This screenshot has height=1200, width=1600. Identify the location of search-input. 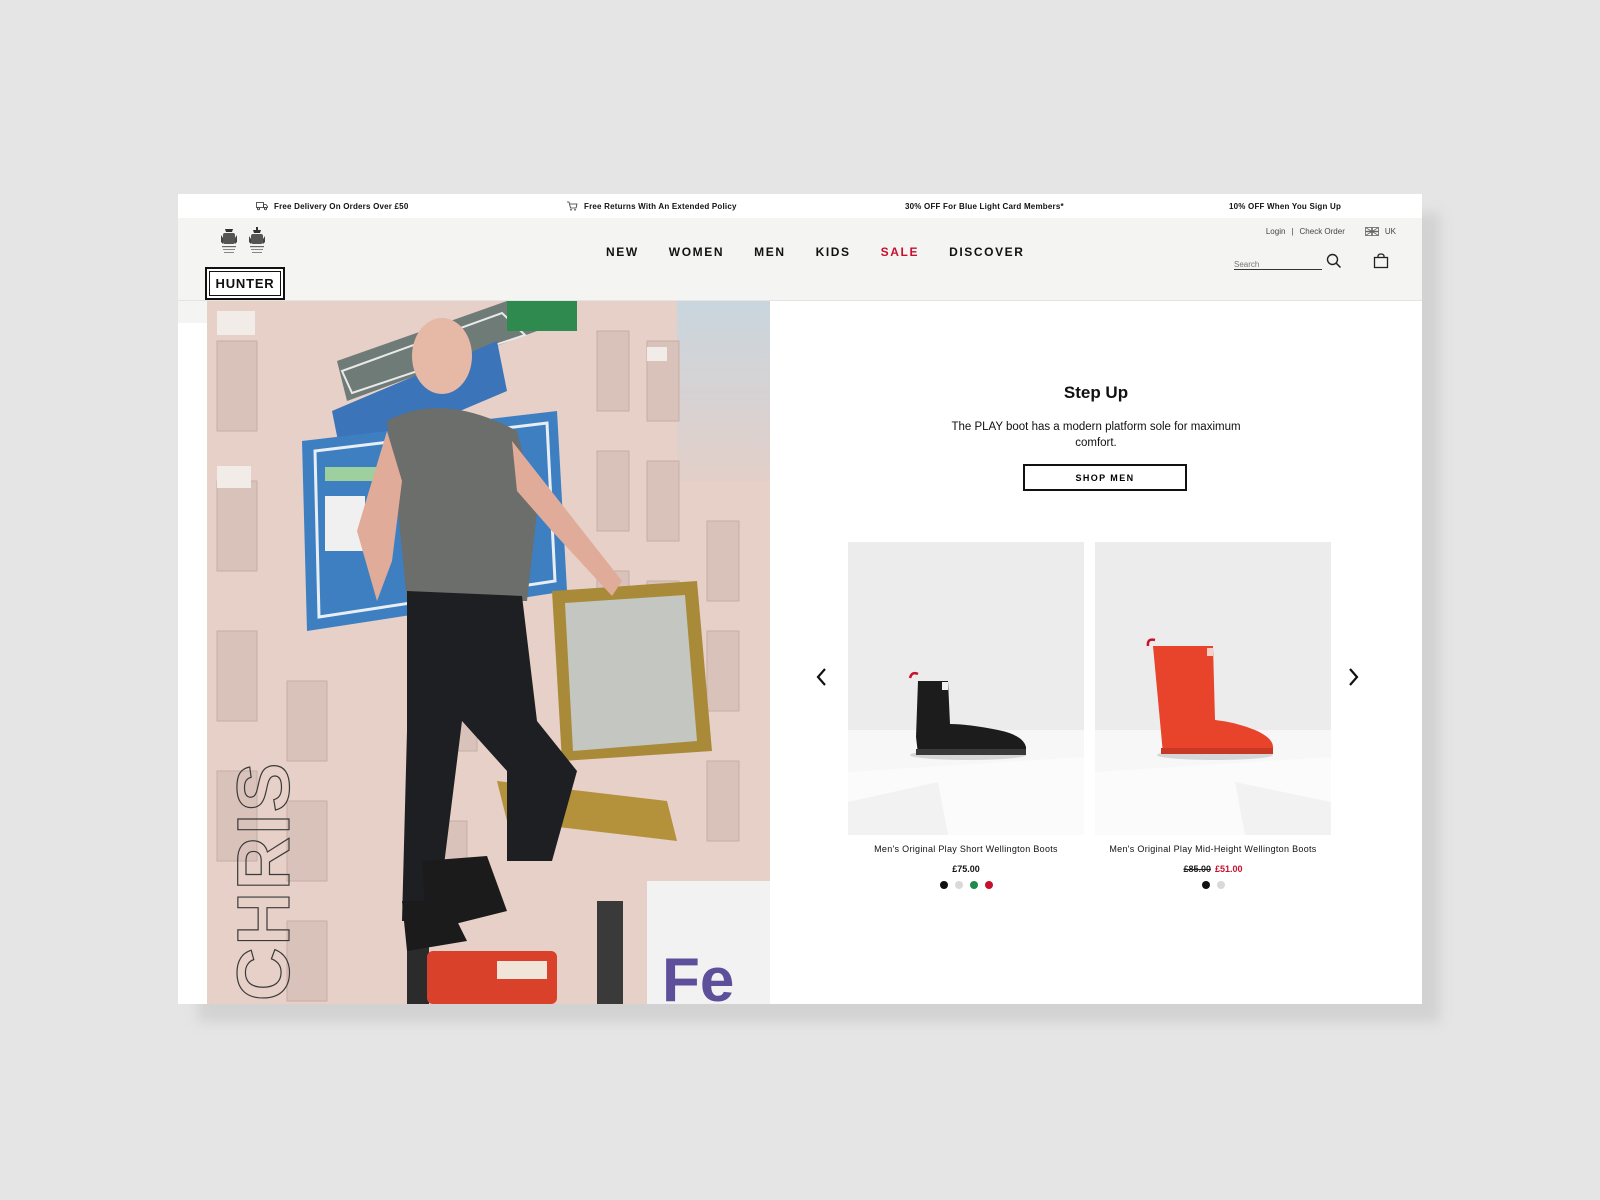
(1278, 264).